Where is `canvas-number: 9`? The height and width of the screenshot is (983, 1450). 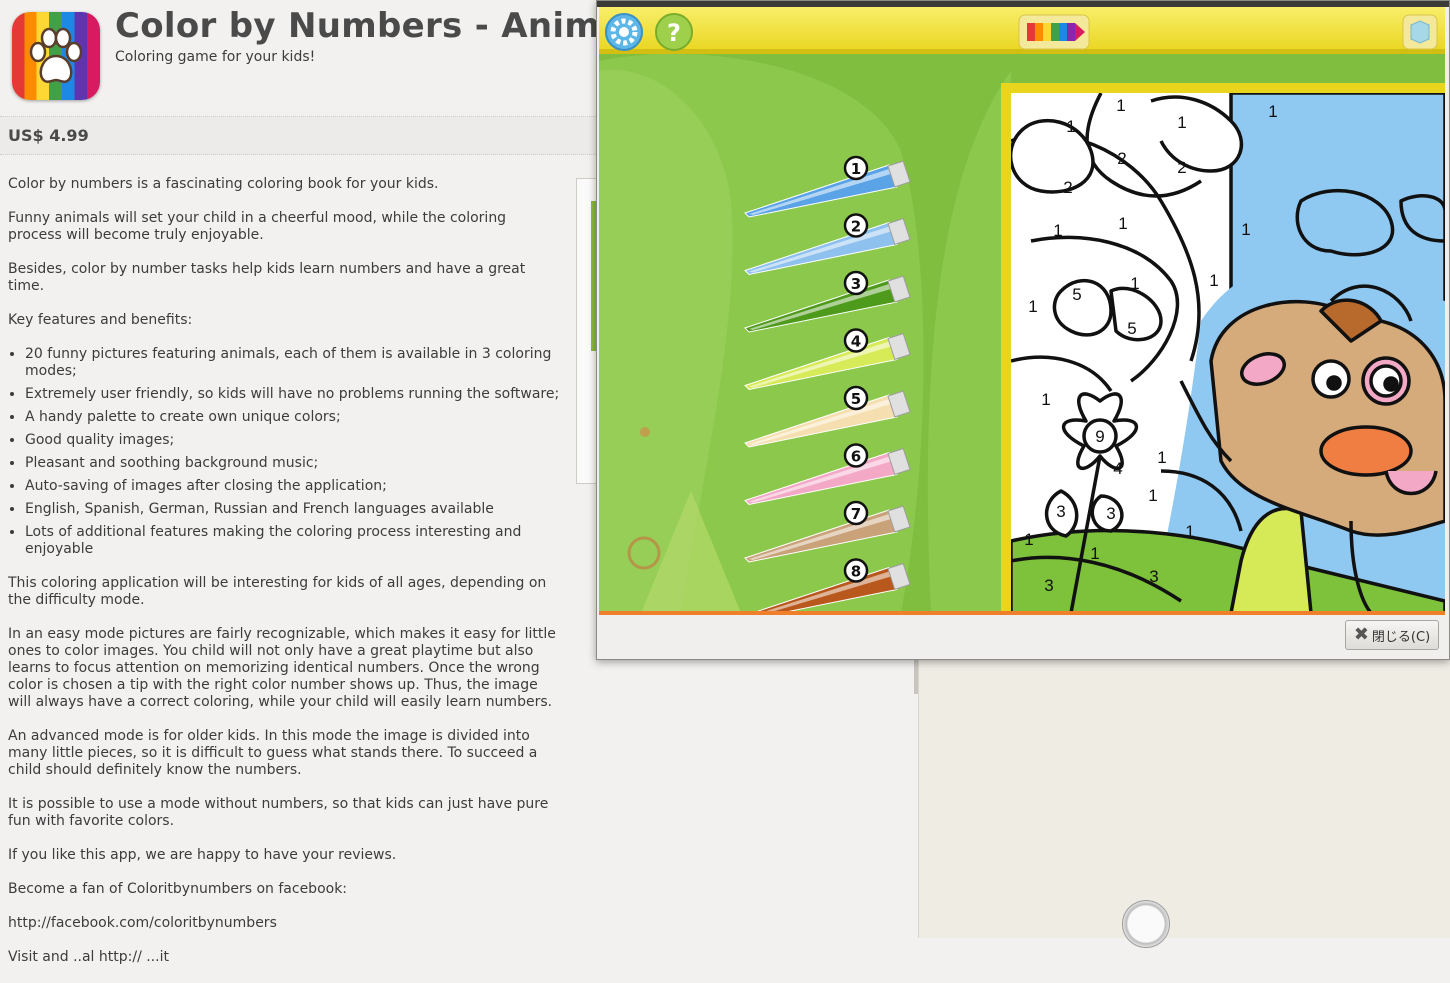
canvas-number: 9 is located at coordinates (1099, 436).